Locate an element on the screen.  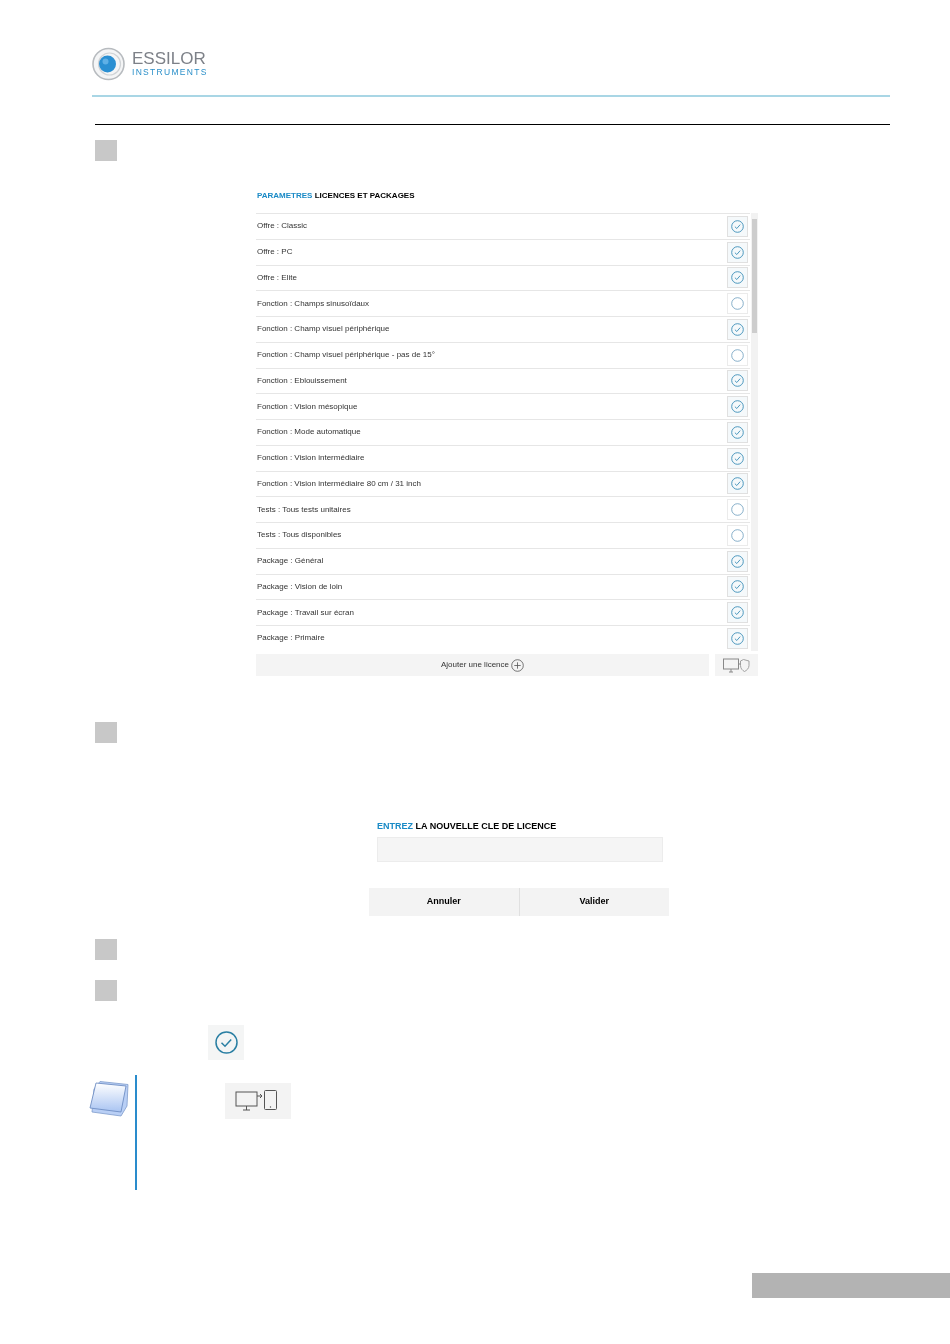
add-license-button: Ajouter une licence is located at coordinates (482, 665).